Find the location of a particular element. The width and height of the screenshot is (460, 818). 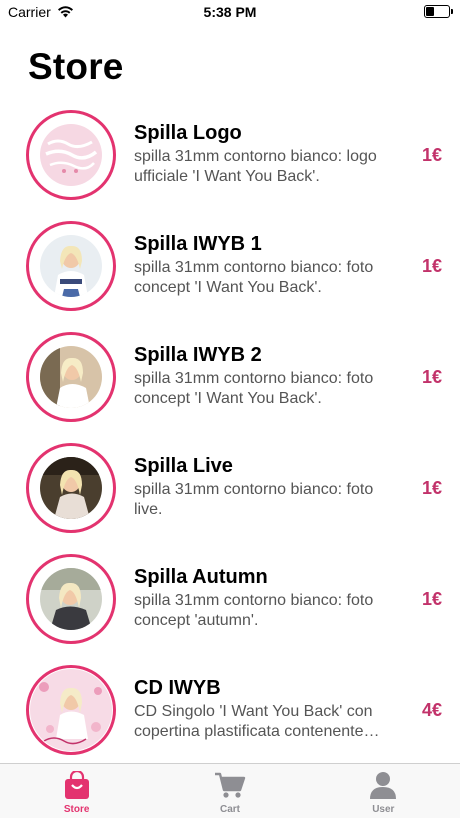

product-title: Spilla IWYB 2 is located at coordinates (198, 355).